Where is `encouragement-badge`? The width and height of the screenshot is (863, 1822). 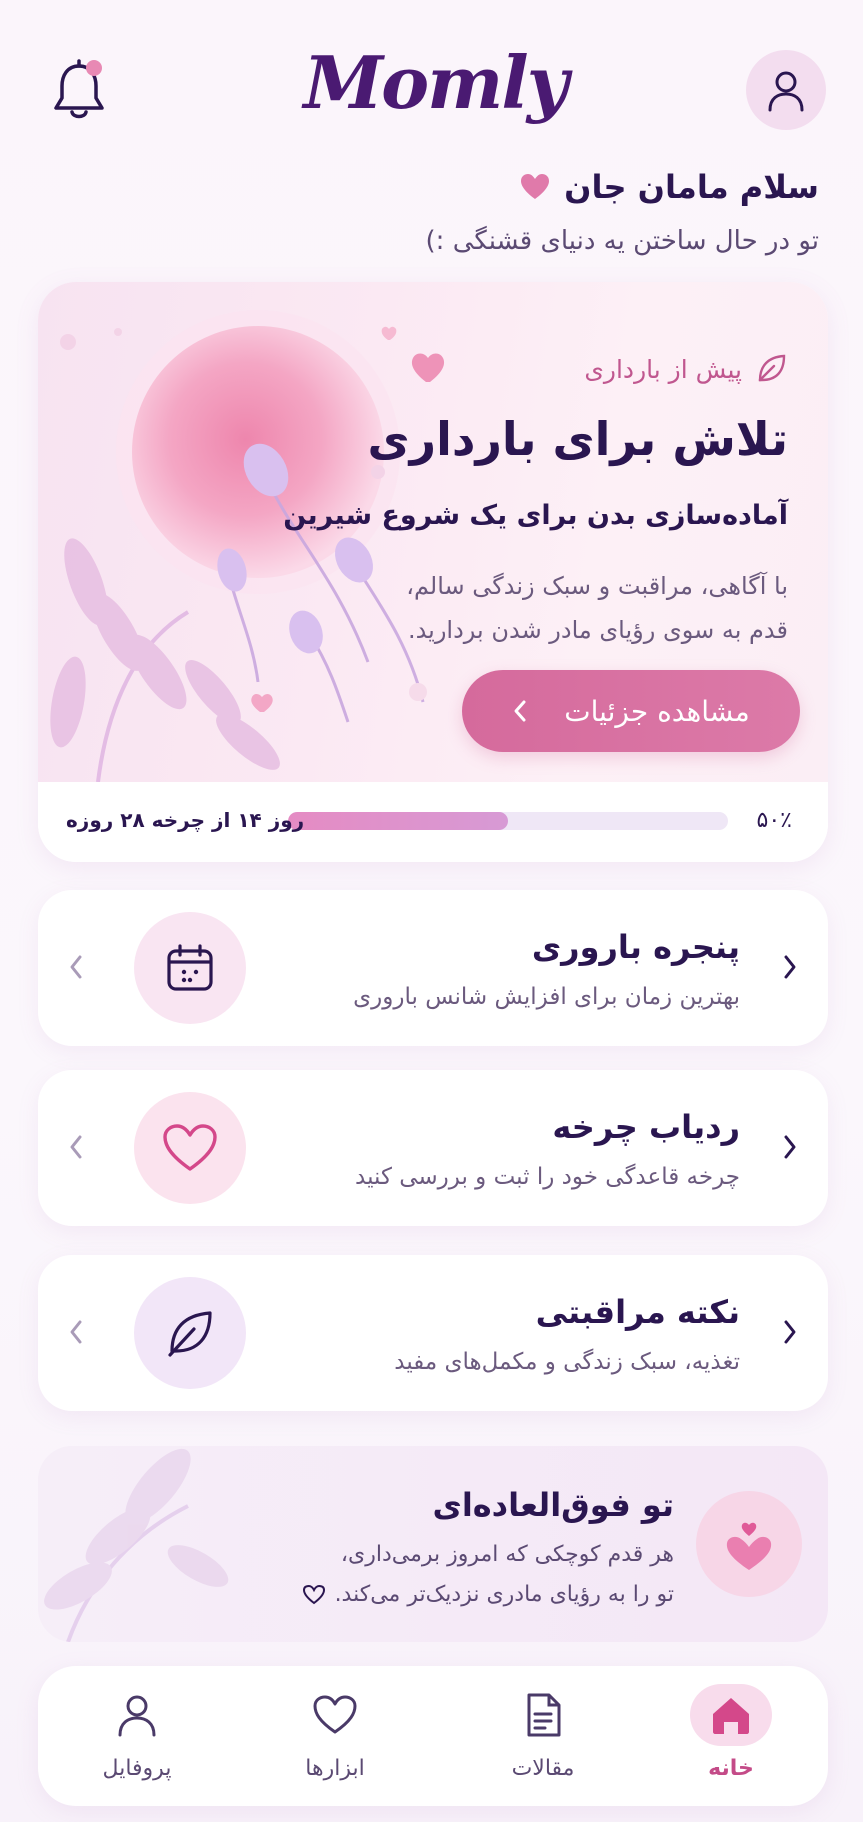
encouragement-badge is located at coordinates (749, 1544).